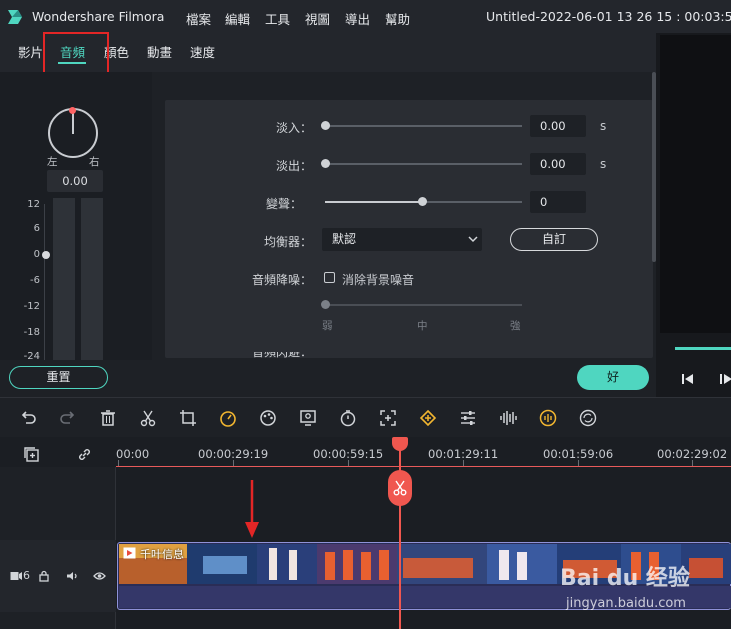  I want to click on previous-frame-icon, so click(687, 379).